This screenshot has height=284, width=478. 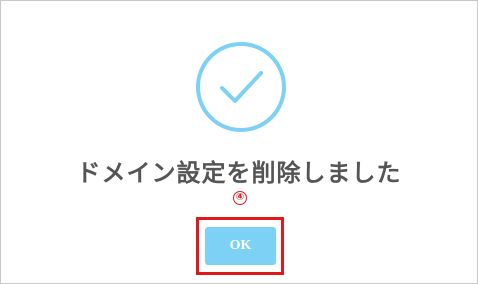 I want to click on dialog-message: ドメイン設定を削除しました, so click(x=239, y=173).